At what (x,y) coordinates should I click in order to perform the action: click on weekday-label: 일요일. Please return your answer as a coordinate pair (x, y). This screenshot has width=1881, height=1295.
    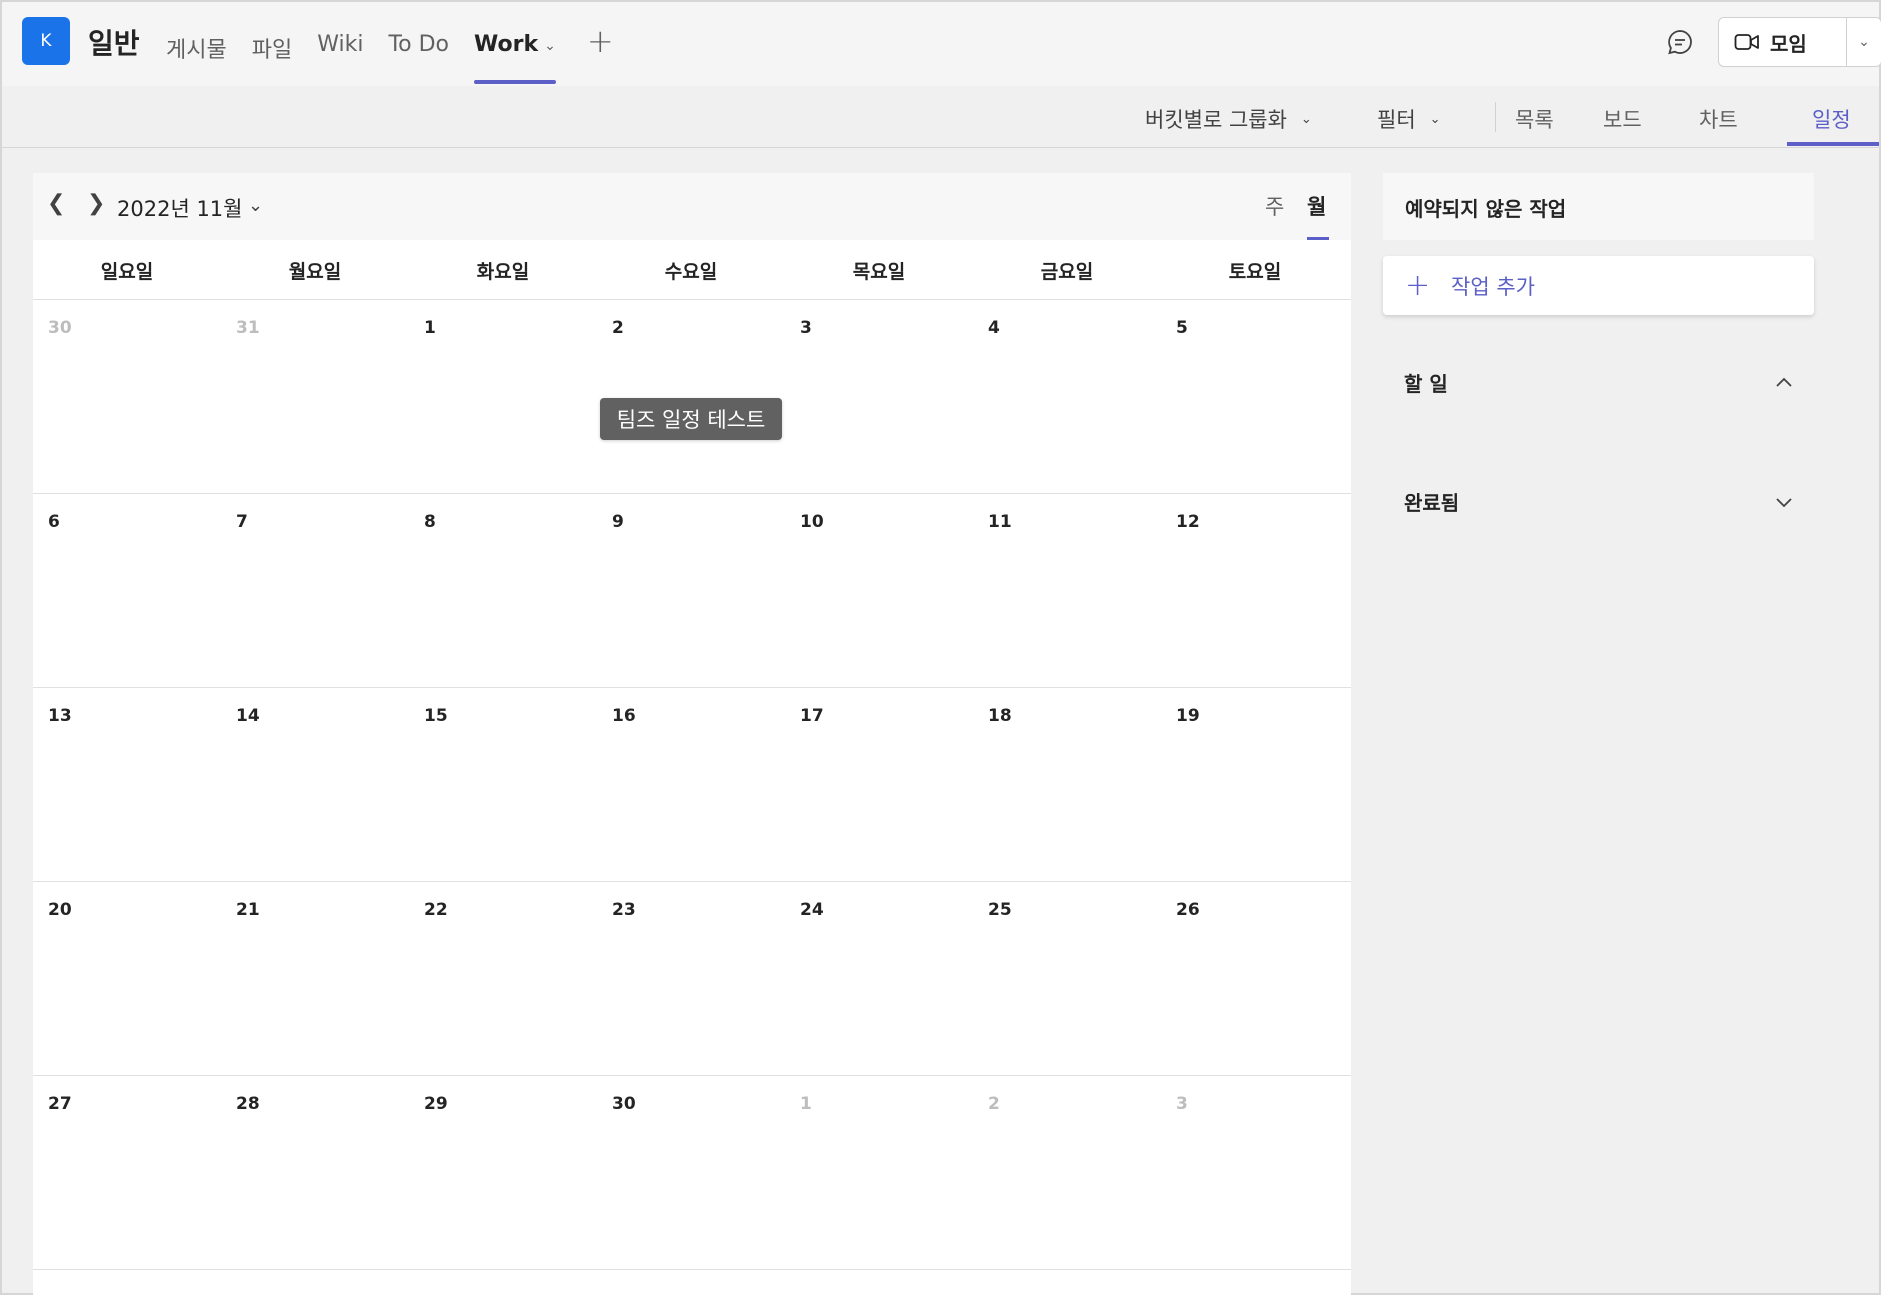
    Looking at the image, I should click on (127, 272).